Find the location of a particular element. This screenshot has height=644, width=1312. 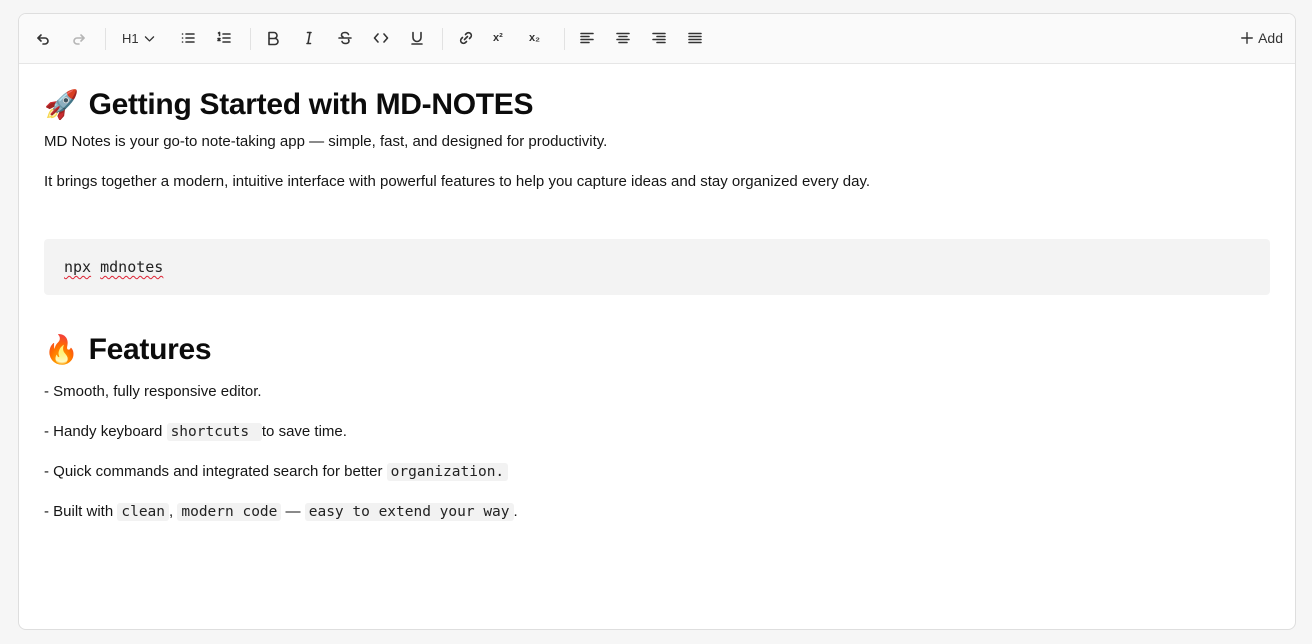

superscript-button: x² is located at coordinates (498, 38).